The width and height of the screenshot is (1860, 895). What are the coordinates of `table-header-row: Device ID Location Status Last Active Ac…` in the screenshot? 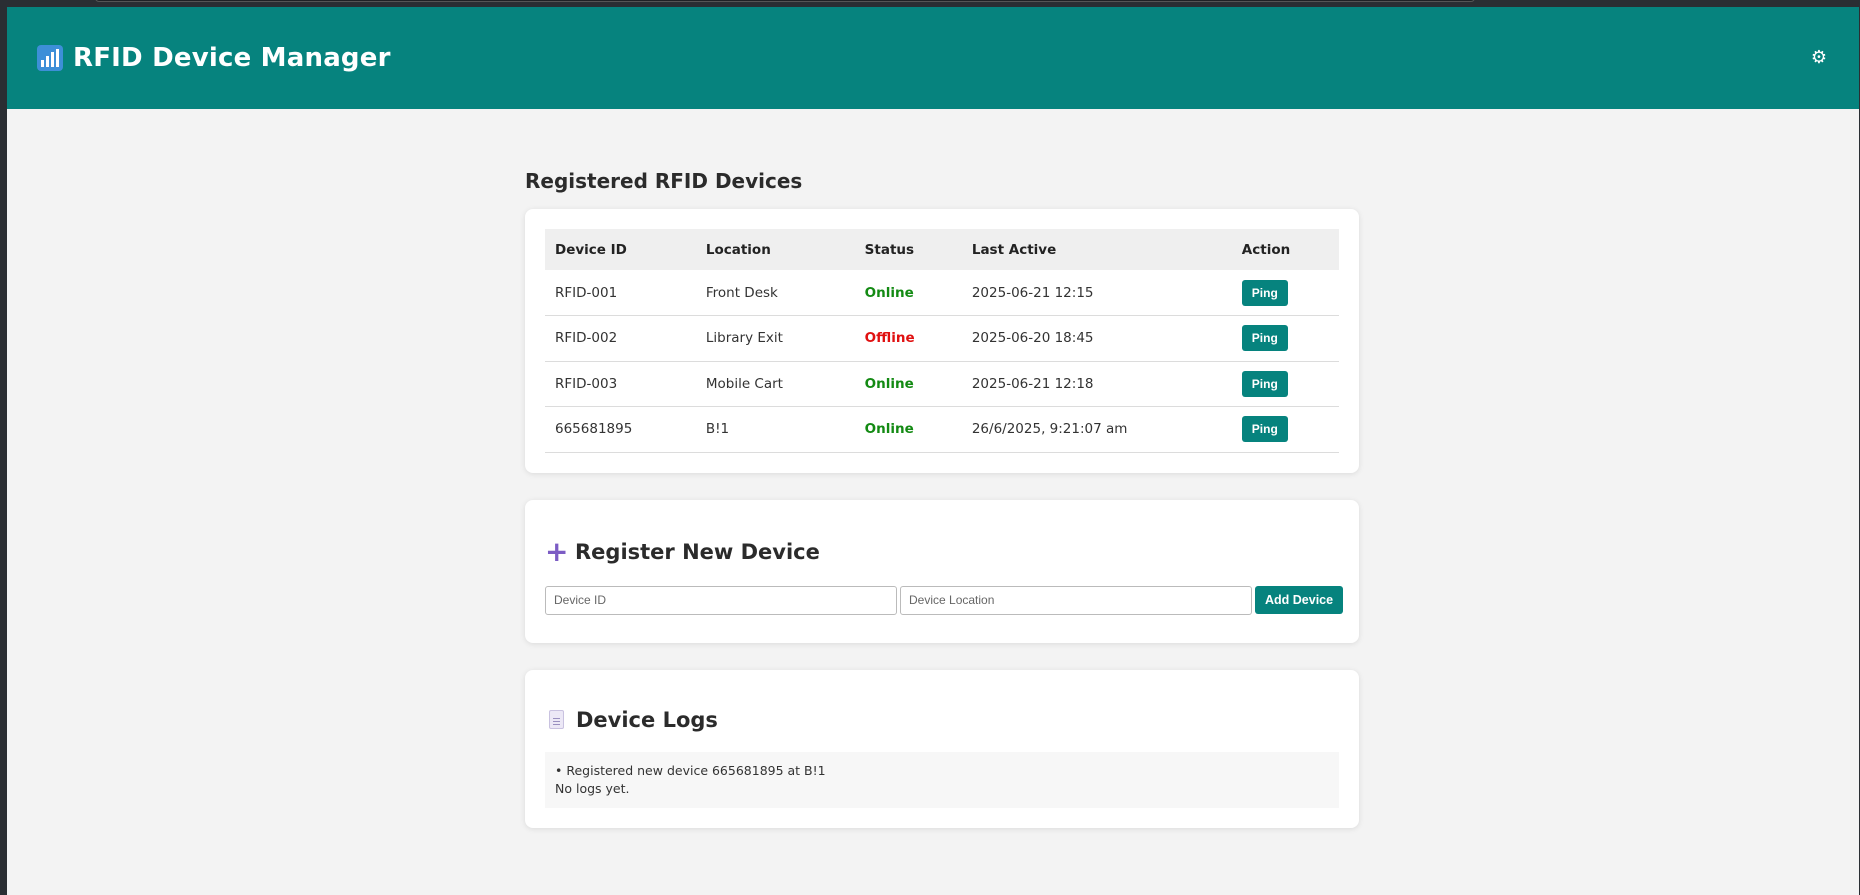 It's located at (942, 249).